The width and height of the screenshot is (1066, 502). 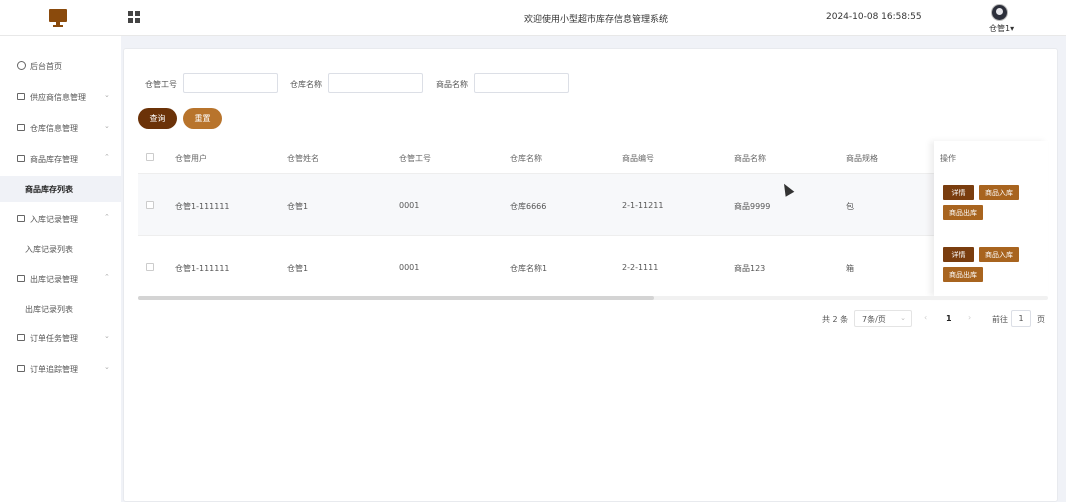 I want to click on sidebar-item-supplier: 供应商信息管理 ⌄, so click(x=60, y=97).